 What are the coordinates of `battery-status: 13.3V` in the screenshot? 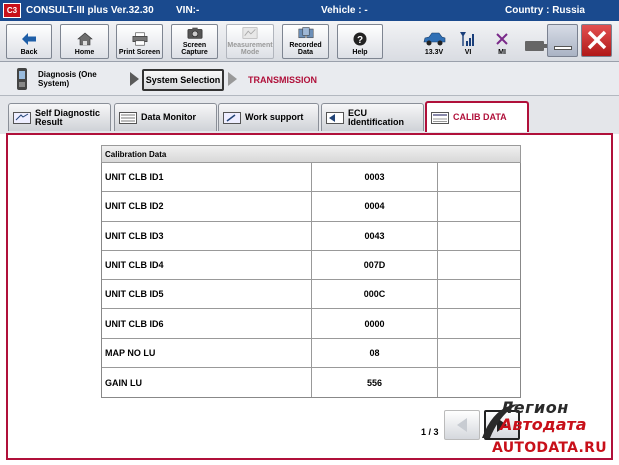 It's located at (434, 41).